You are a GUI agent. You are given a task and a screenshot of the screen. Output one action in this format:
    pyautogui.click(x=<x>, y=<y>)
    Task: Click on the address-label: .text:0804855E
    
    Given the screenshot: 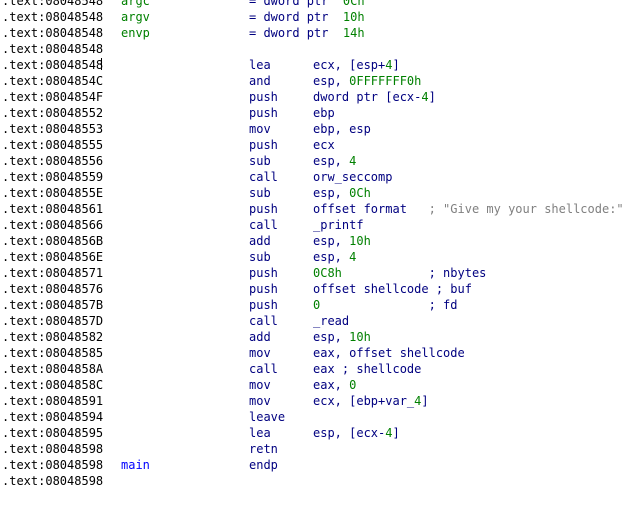 What is the action you would take?
    pyautogui.click(x=53, y=193)
    